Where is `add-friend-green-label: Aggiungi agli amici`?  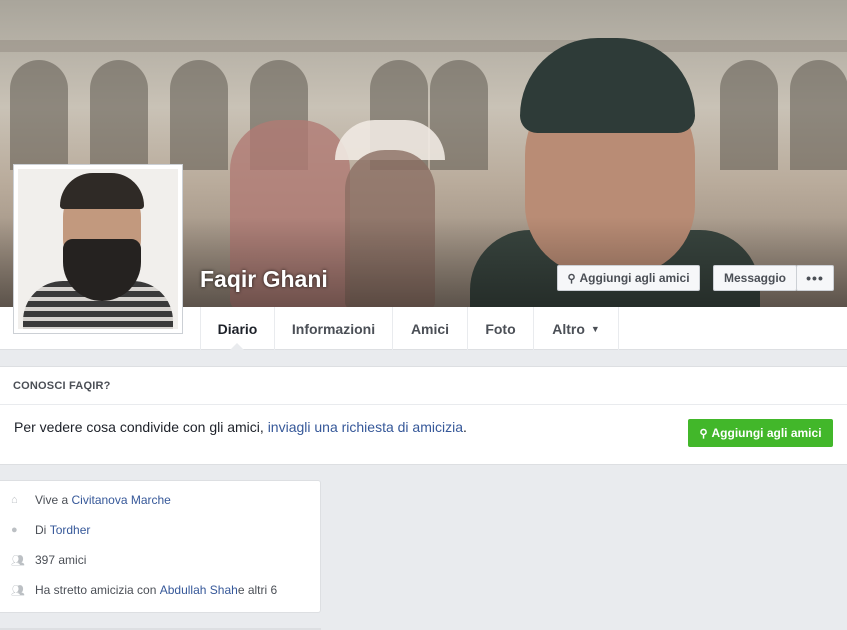
add-friend-green-label: Aggiungi agli amici is located at coordinates (766, 433).